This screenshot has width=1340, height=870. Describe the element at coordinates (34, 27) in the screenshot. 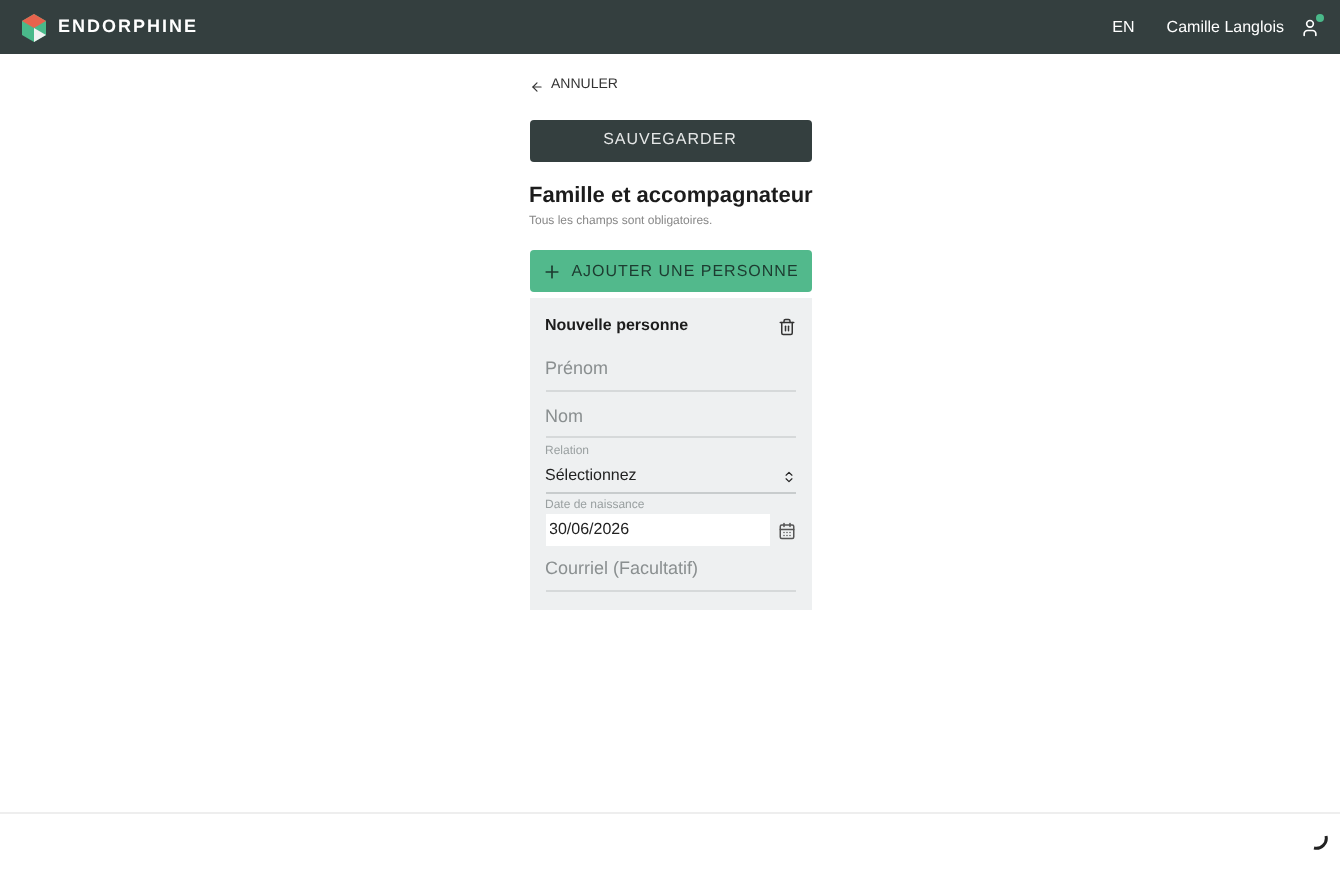

I see `logo-icon` at that location.